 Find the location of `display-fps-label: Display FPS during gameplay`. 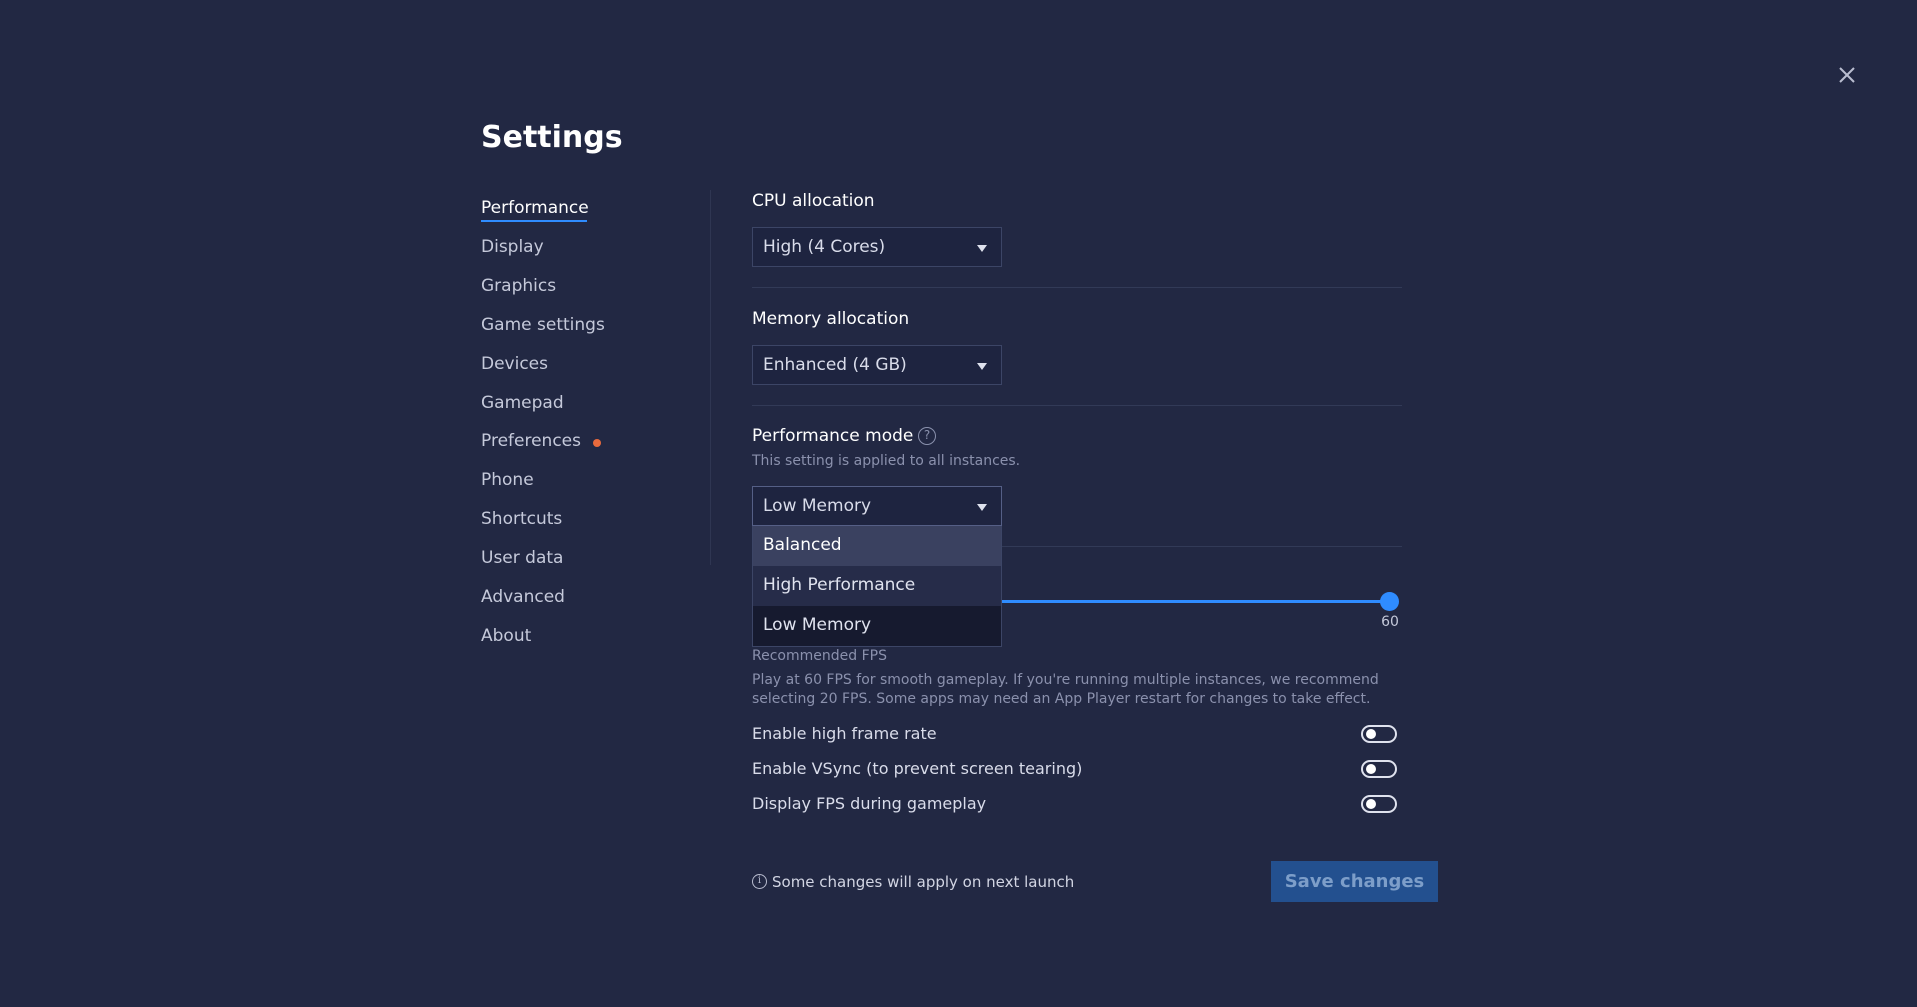

display-fps-label: Display FPS during gameplay is located at coordinates (869, 803).